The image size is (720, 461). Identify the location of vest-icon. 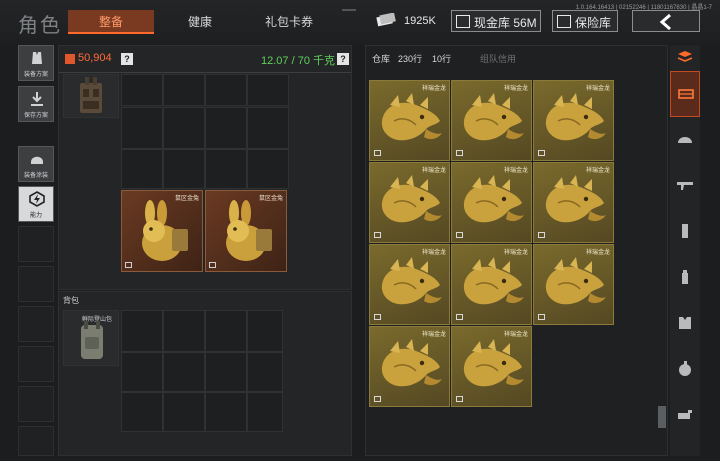
(37, 58).